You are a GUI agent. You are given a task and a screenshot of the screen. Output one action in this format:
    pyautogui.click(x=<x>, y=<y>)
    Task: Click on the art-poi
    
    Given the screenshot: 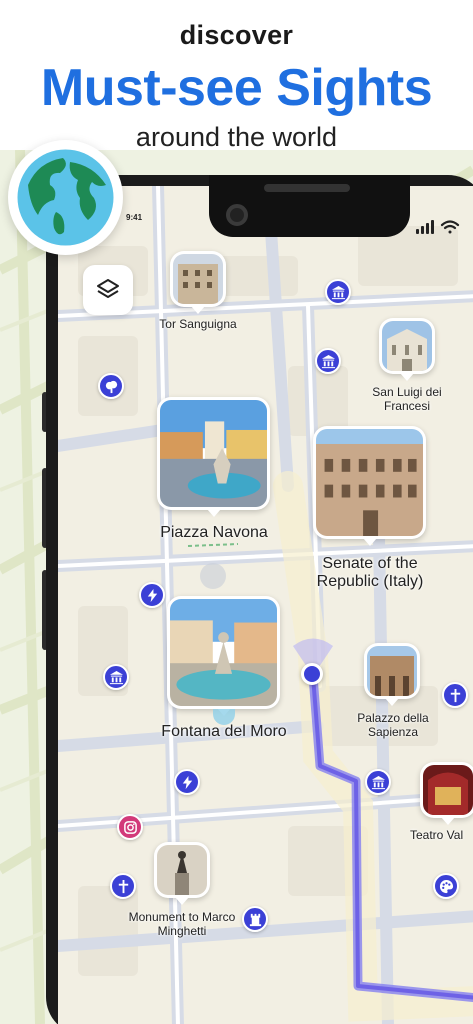 What is the action you would take?
    pyautogui.click(x=446, y=886)
    